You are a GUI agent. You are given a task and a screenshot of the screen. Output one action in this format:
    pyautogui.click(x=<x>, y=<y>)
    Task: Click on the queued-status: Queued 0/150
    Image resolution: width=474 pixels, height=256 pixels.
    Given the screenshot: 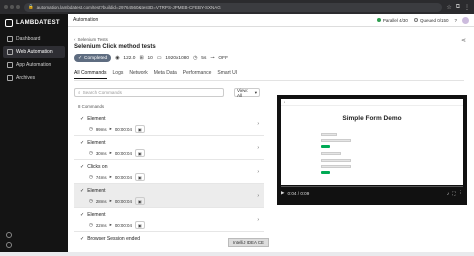 What is the action you would take?
    pyautogui.click(x=430, y=20)
    